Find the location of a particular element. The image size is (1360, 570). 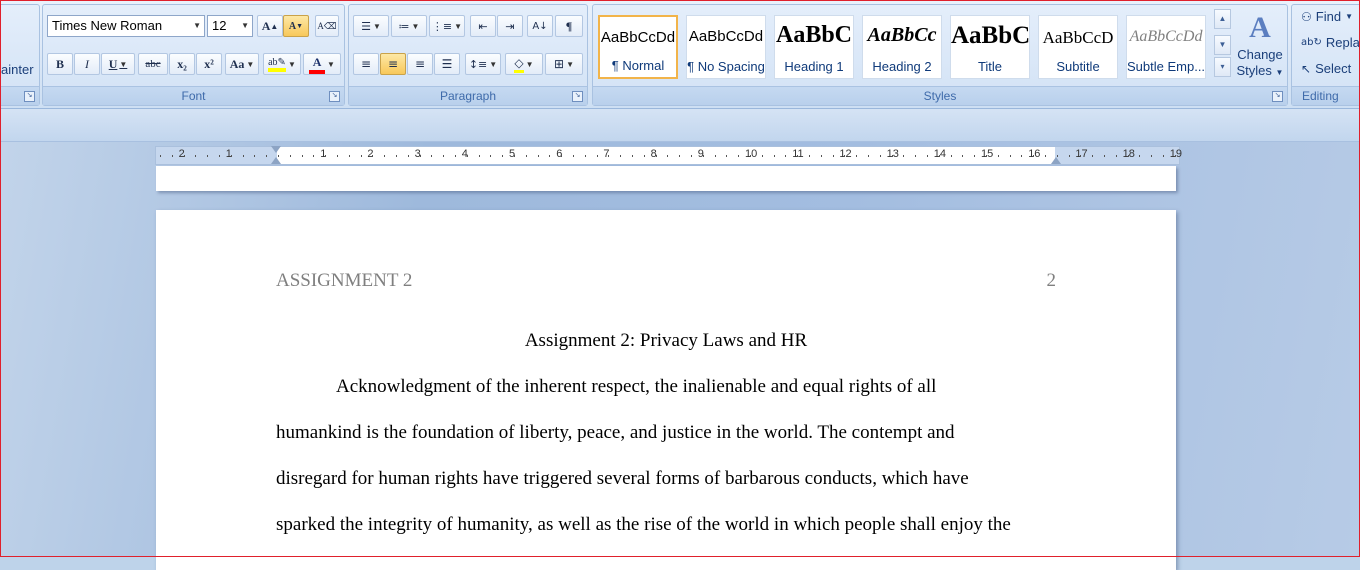

format-painter-button: ainter is located at coordinates (17, 69).